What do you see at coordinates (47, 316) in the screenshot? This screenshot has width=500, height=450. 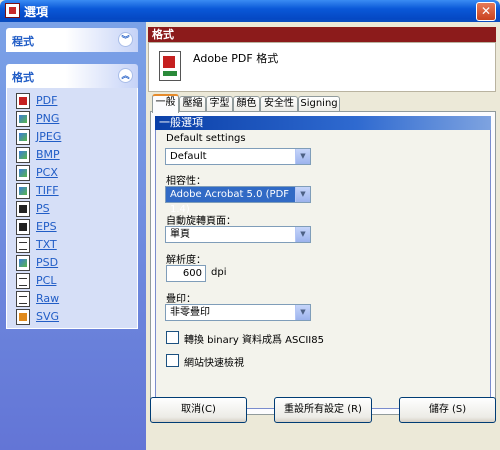 I see `sidebar-item-label: SVG` at bounding box center [47, 316].